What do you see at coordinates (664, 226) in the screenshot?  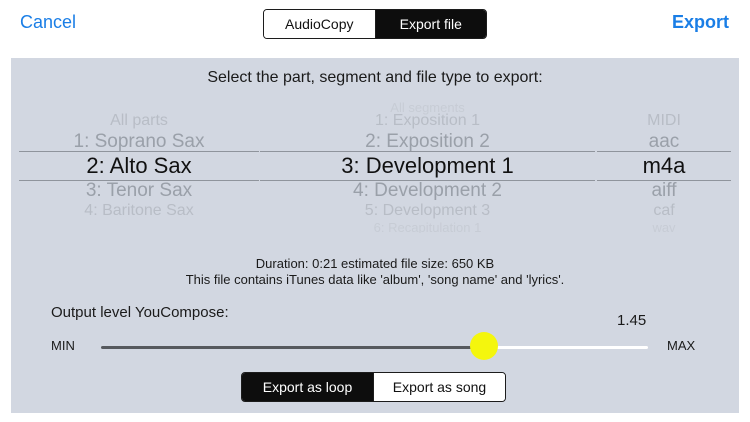 I see `picker-row: wav` at bounding box center [664, 226].